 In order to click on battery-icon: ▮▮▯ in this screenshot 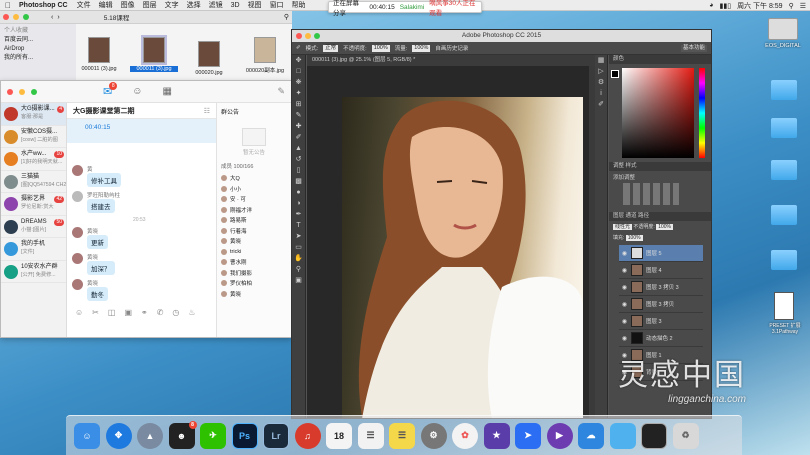, I will do `click(726, 6)`.